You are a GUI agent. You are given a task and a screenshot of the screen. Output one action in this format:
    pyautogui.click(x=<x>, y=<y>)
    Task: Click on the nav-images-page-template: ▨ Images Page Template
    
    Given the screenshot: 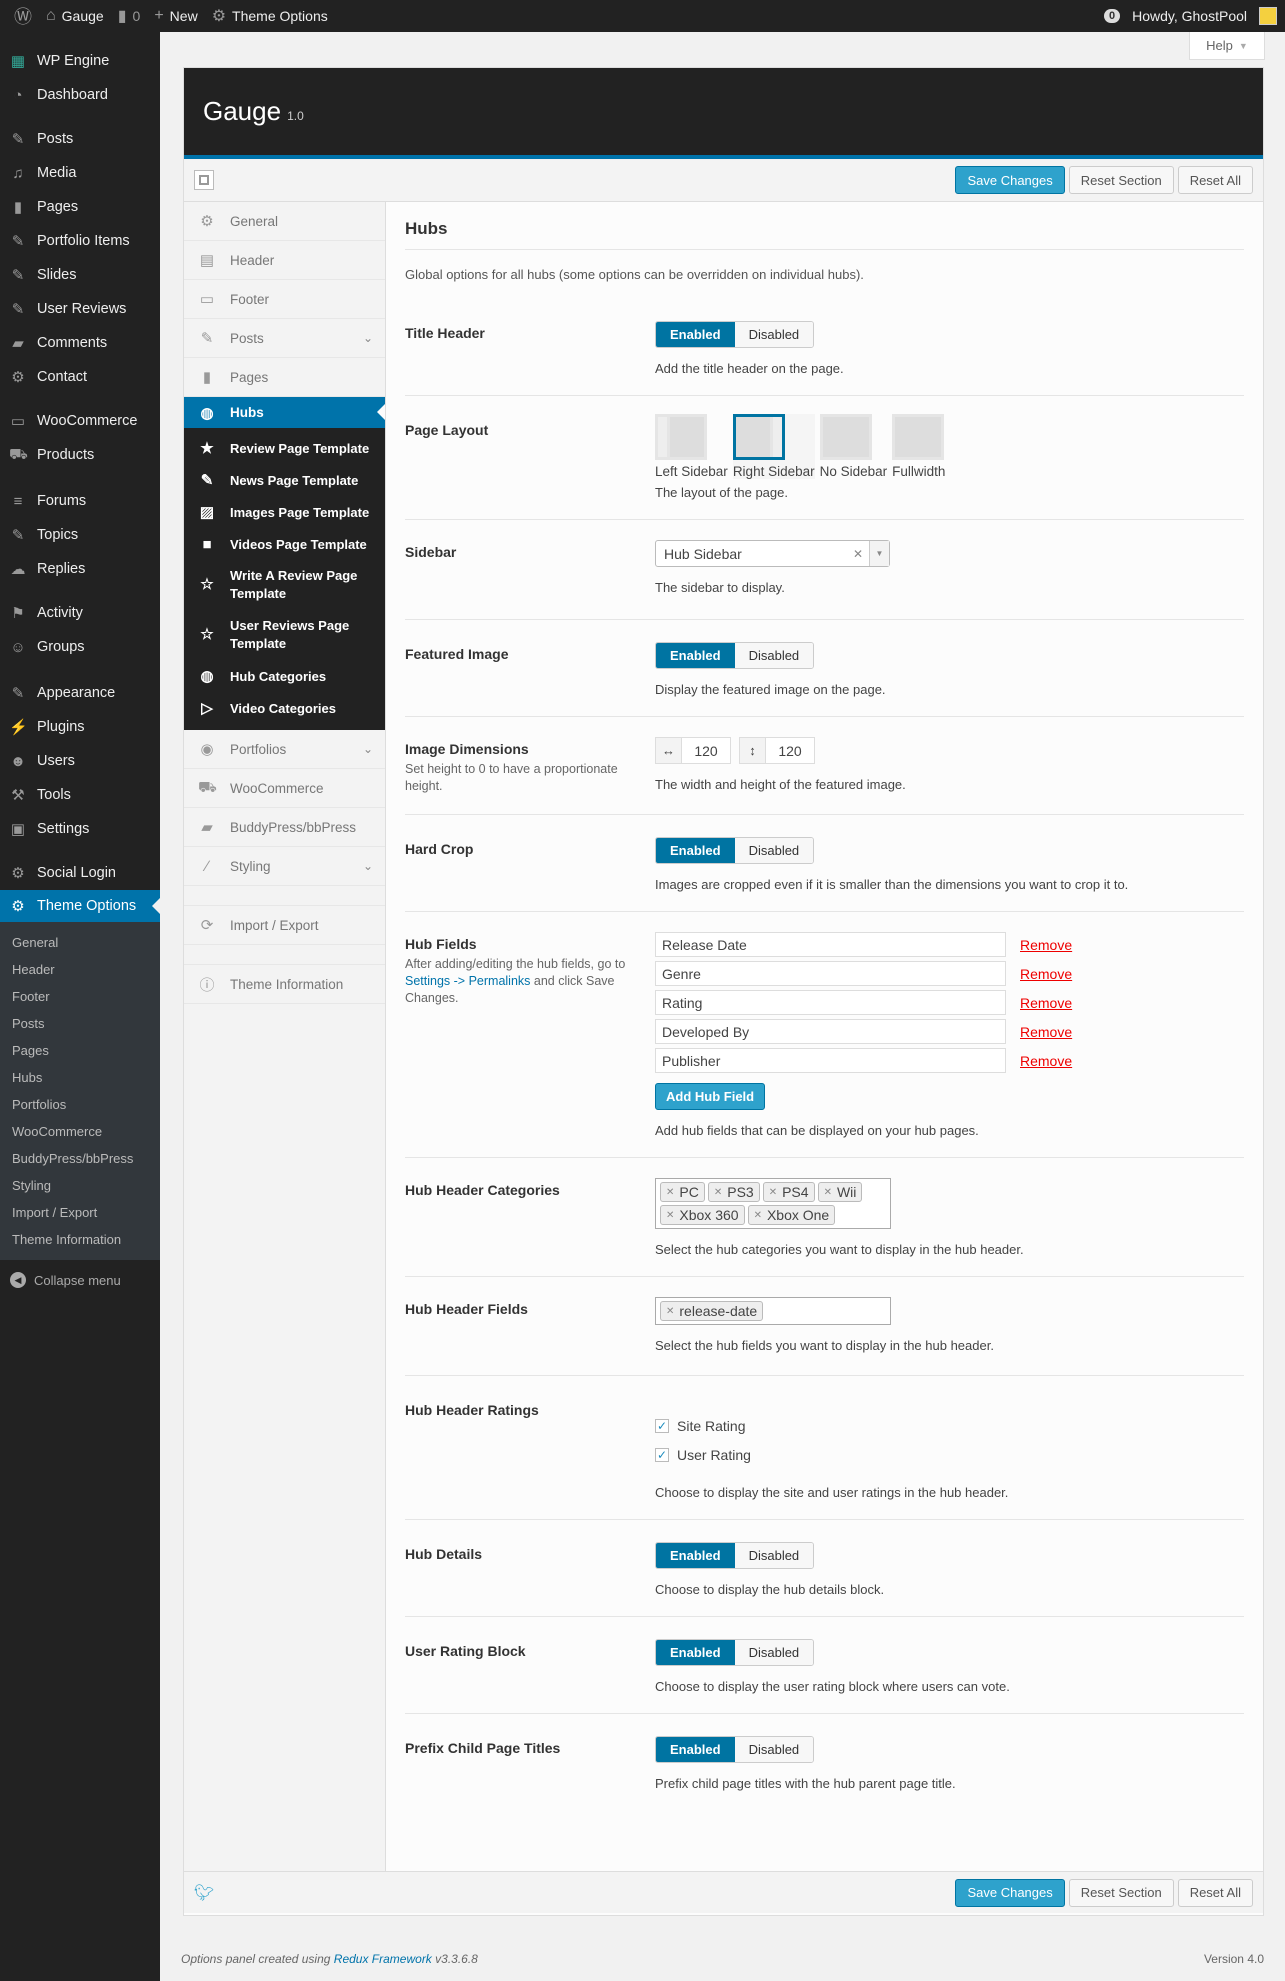 What is the action you would take?
    pyautogui.click(x=284, y=512)
    